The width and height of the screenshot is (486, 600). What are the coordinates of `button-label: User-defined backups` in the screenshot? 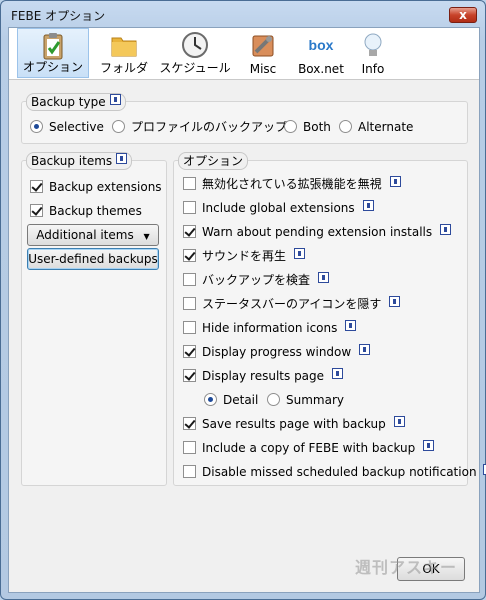 It's located at (93, 259).